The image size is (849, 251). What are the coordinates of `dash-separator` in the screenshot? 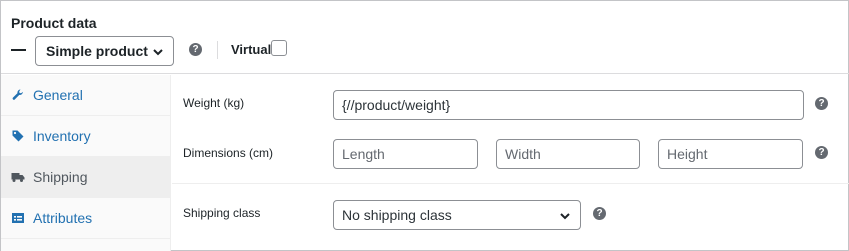 It's located at (18, 50).